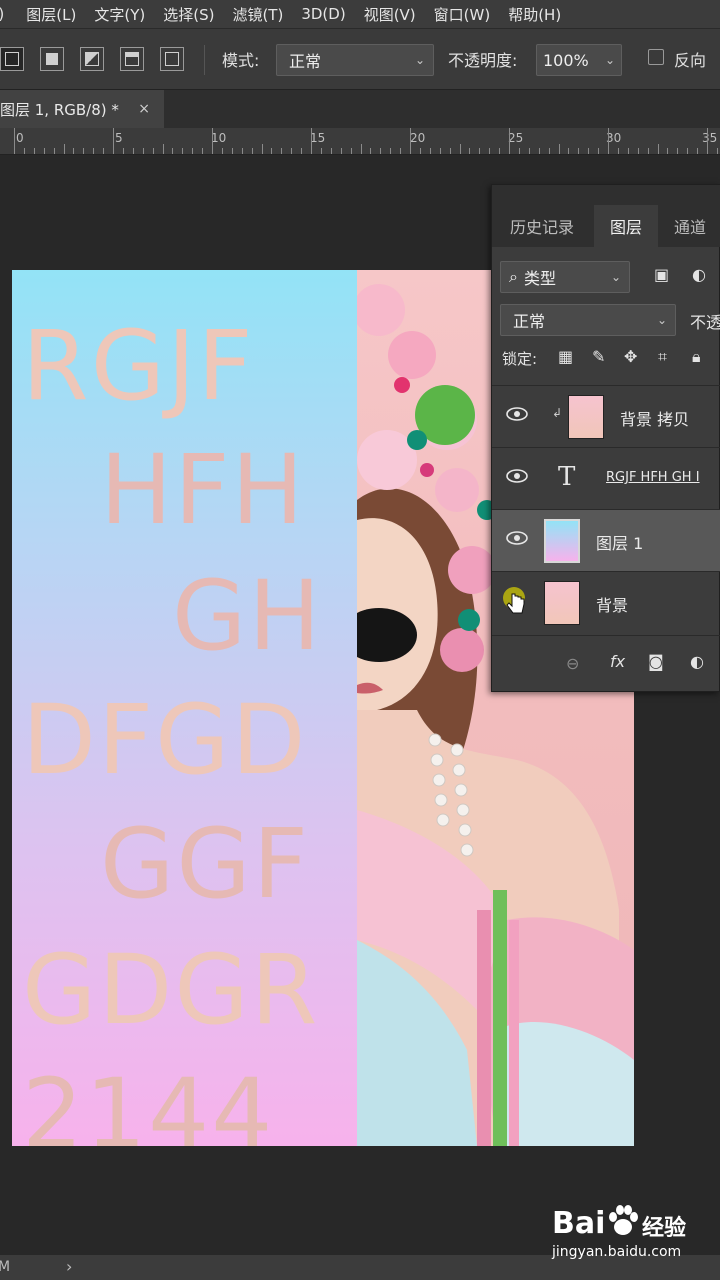  What do you see at coordinates (598, 356) in the screenshot?
I see `lock-image-icon: ✎` at bounding box center [598, 356].